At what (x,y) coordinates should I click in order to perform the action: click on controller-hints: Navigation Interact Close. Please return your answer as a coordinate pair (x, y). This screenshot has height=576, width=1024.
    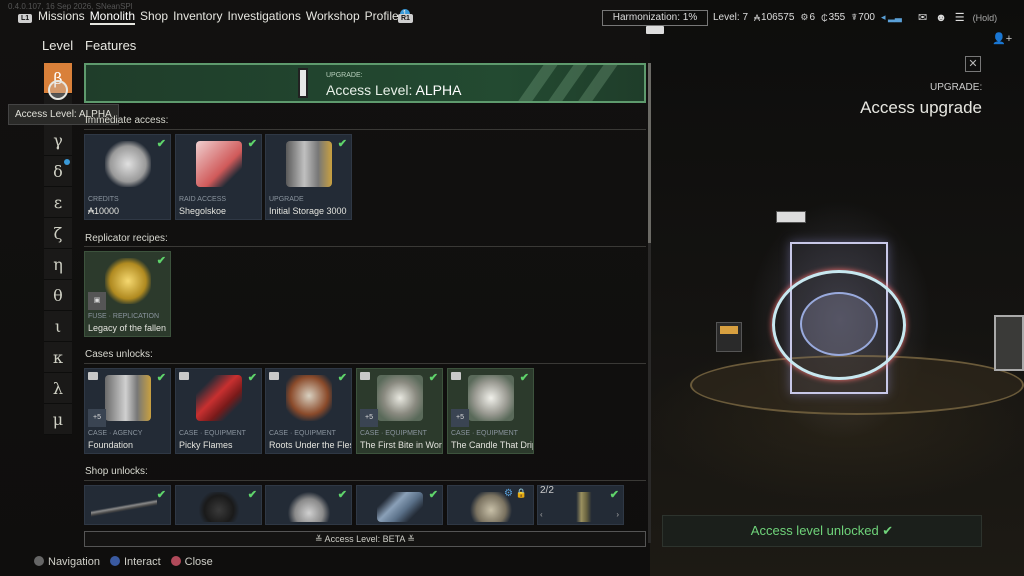
    Looking at the image, I should click on (123, 562).